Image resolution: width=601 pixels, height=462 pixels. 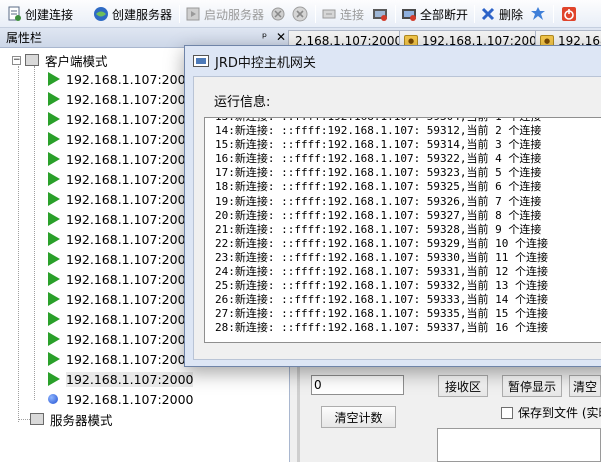 What do you see at coordinates (329, 14) in the screenshot?
I see `connect-icon` at bounding box center [329, 14].